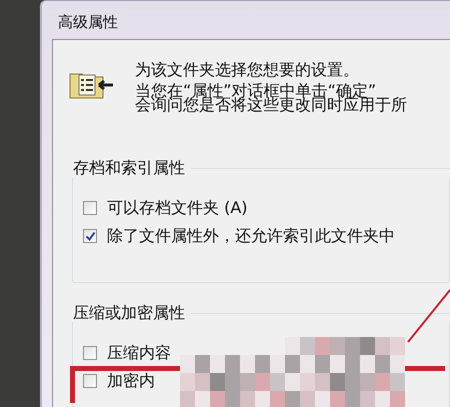  What do you see at coordinates (129, 313) in the screenshot?
I see `group-title: 压缩或加密属性` at bounding box center [129, 313].